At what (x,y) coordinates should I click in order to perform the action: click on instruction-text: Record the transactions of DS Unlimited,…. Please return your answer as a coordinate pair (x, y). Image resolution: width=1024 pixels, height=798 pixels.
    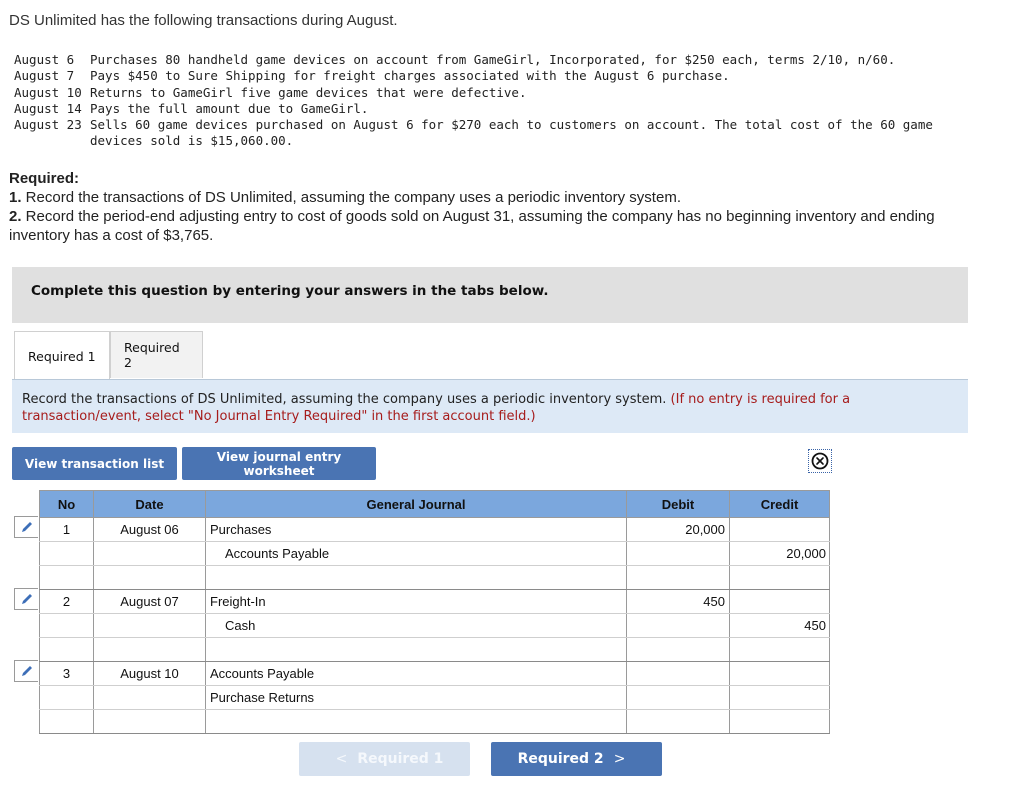
    Looking at the image, I should click on (344, 399).